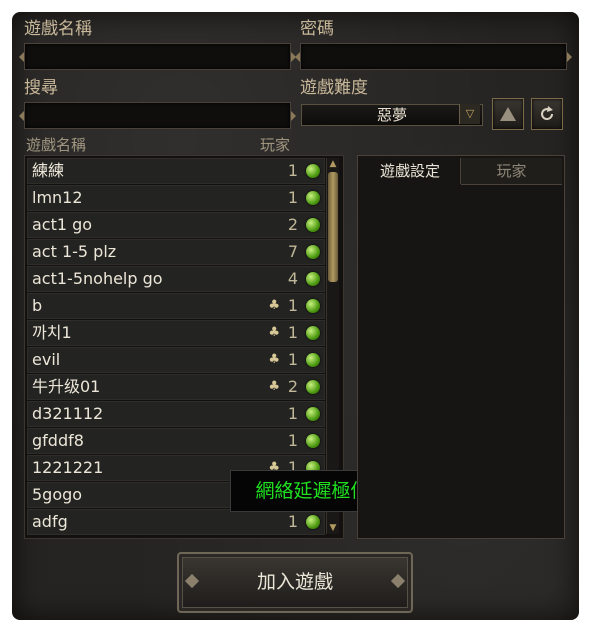 Image resolution: width=591 pixels, height=632 pixels. Describe the element at coordinates (52, 332) in the screenshot. I see `game-name: 까치1` at that location.